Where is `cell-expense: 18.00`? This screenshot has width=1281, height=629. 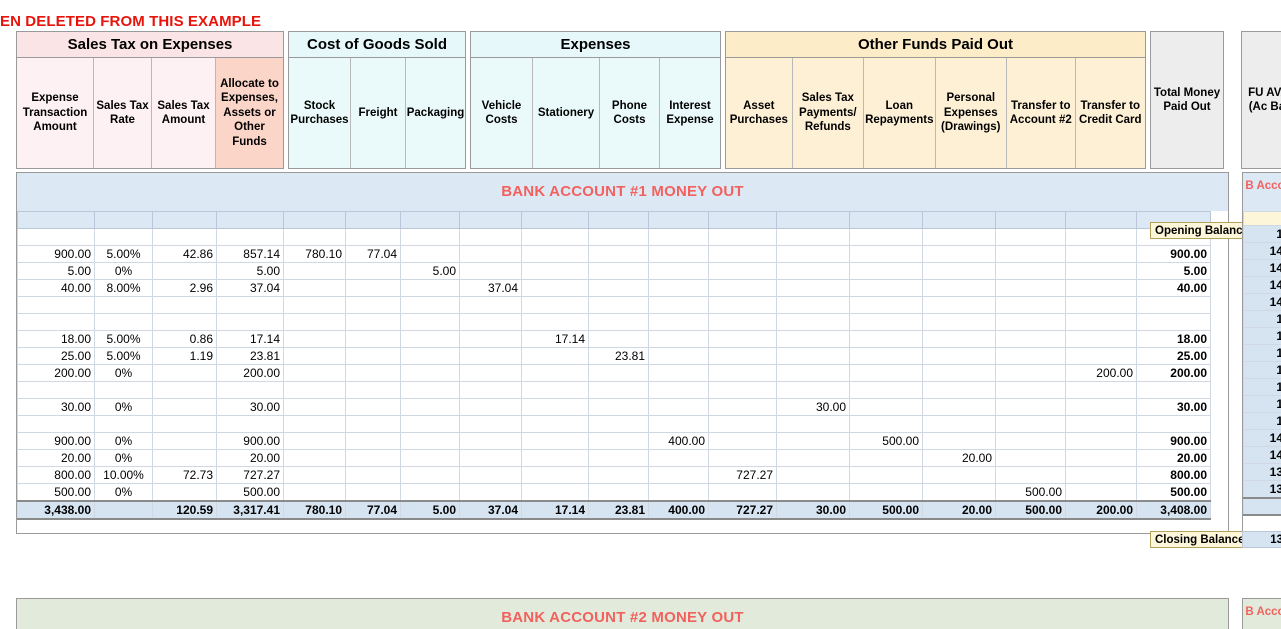 cell-expense: 18.00 is located at coordinates (56, 339).